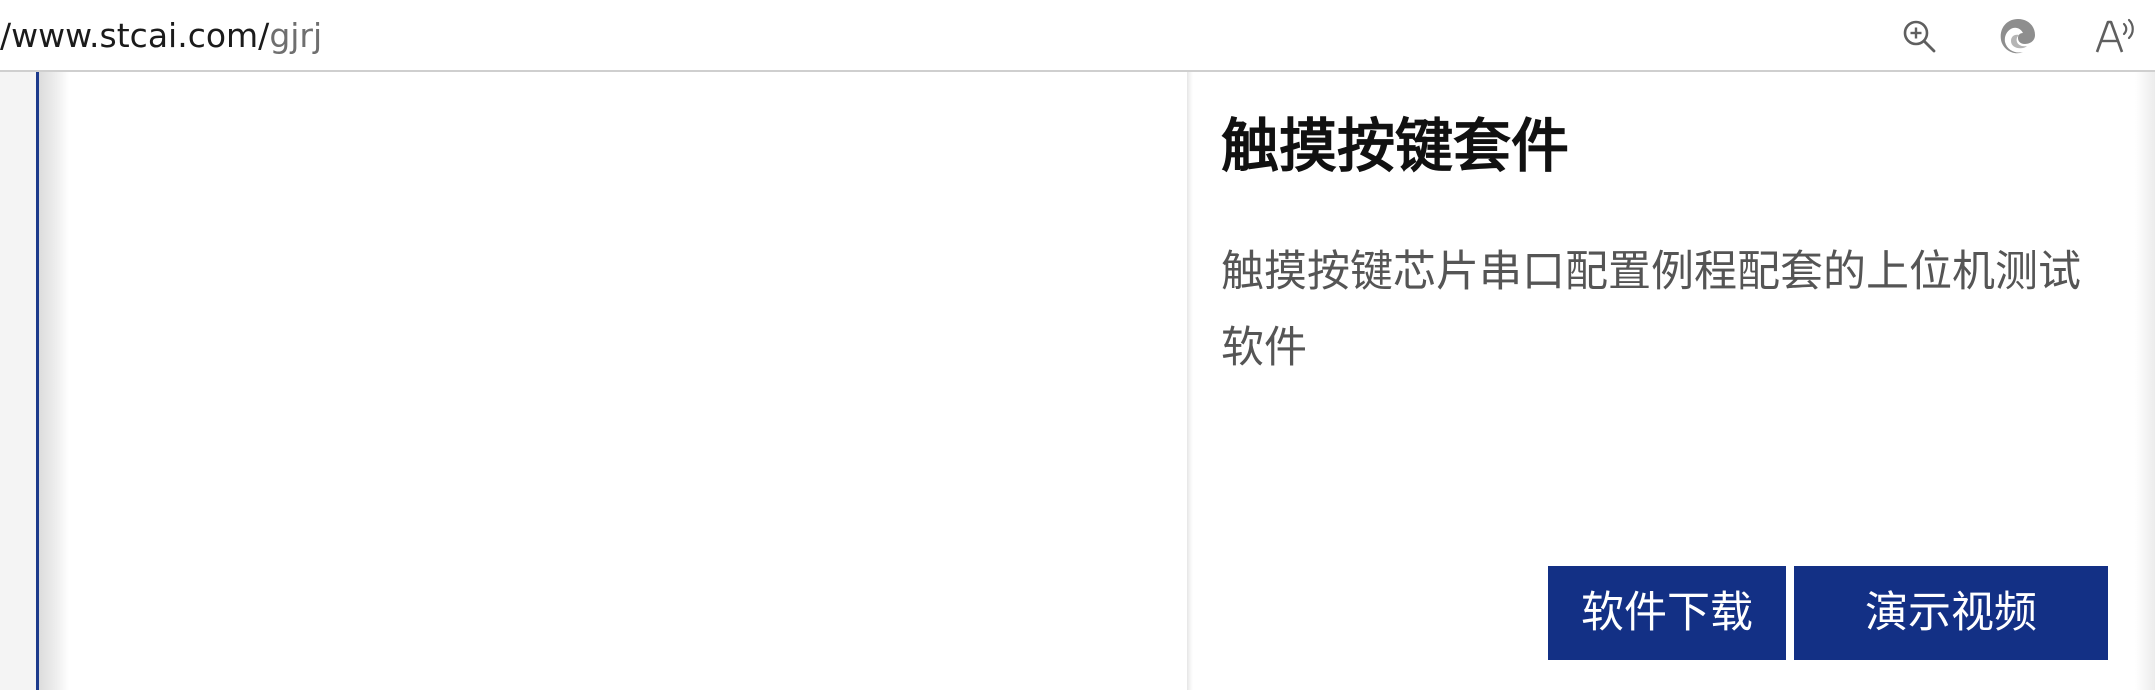 The image size is (2155, 690). I want to click on url-text: /www.stcai.com/gjrj, so click(161, 36).